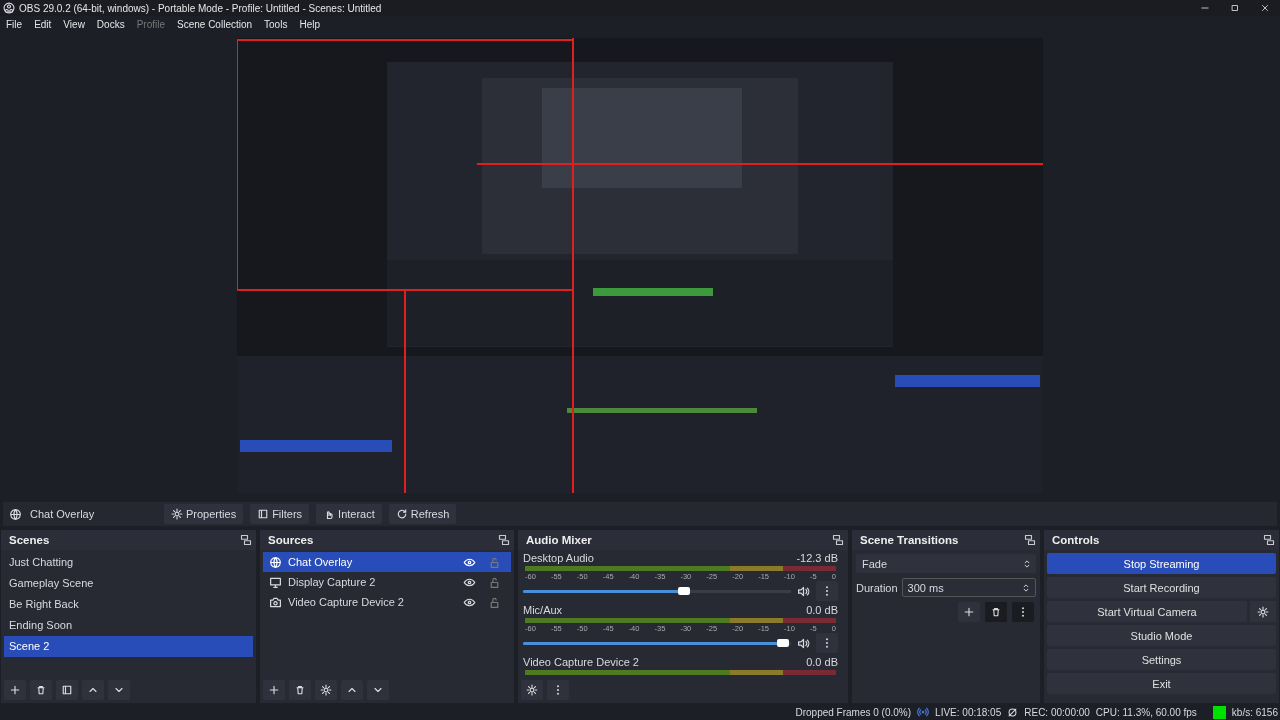 The width and height of the screenshot is (1280, 720). I want to click on record-icon, so click(1013, 712).